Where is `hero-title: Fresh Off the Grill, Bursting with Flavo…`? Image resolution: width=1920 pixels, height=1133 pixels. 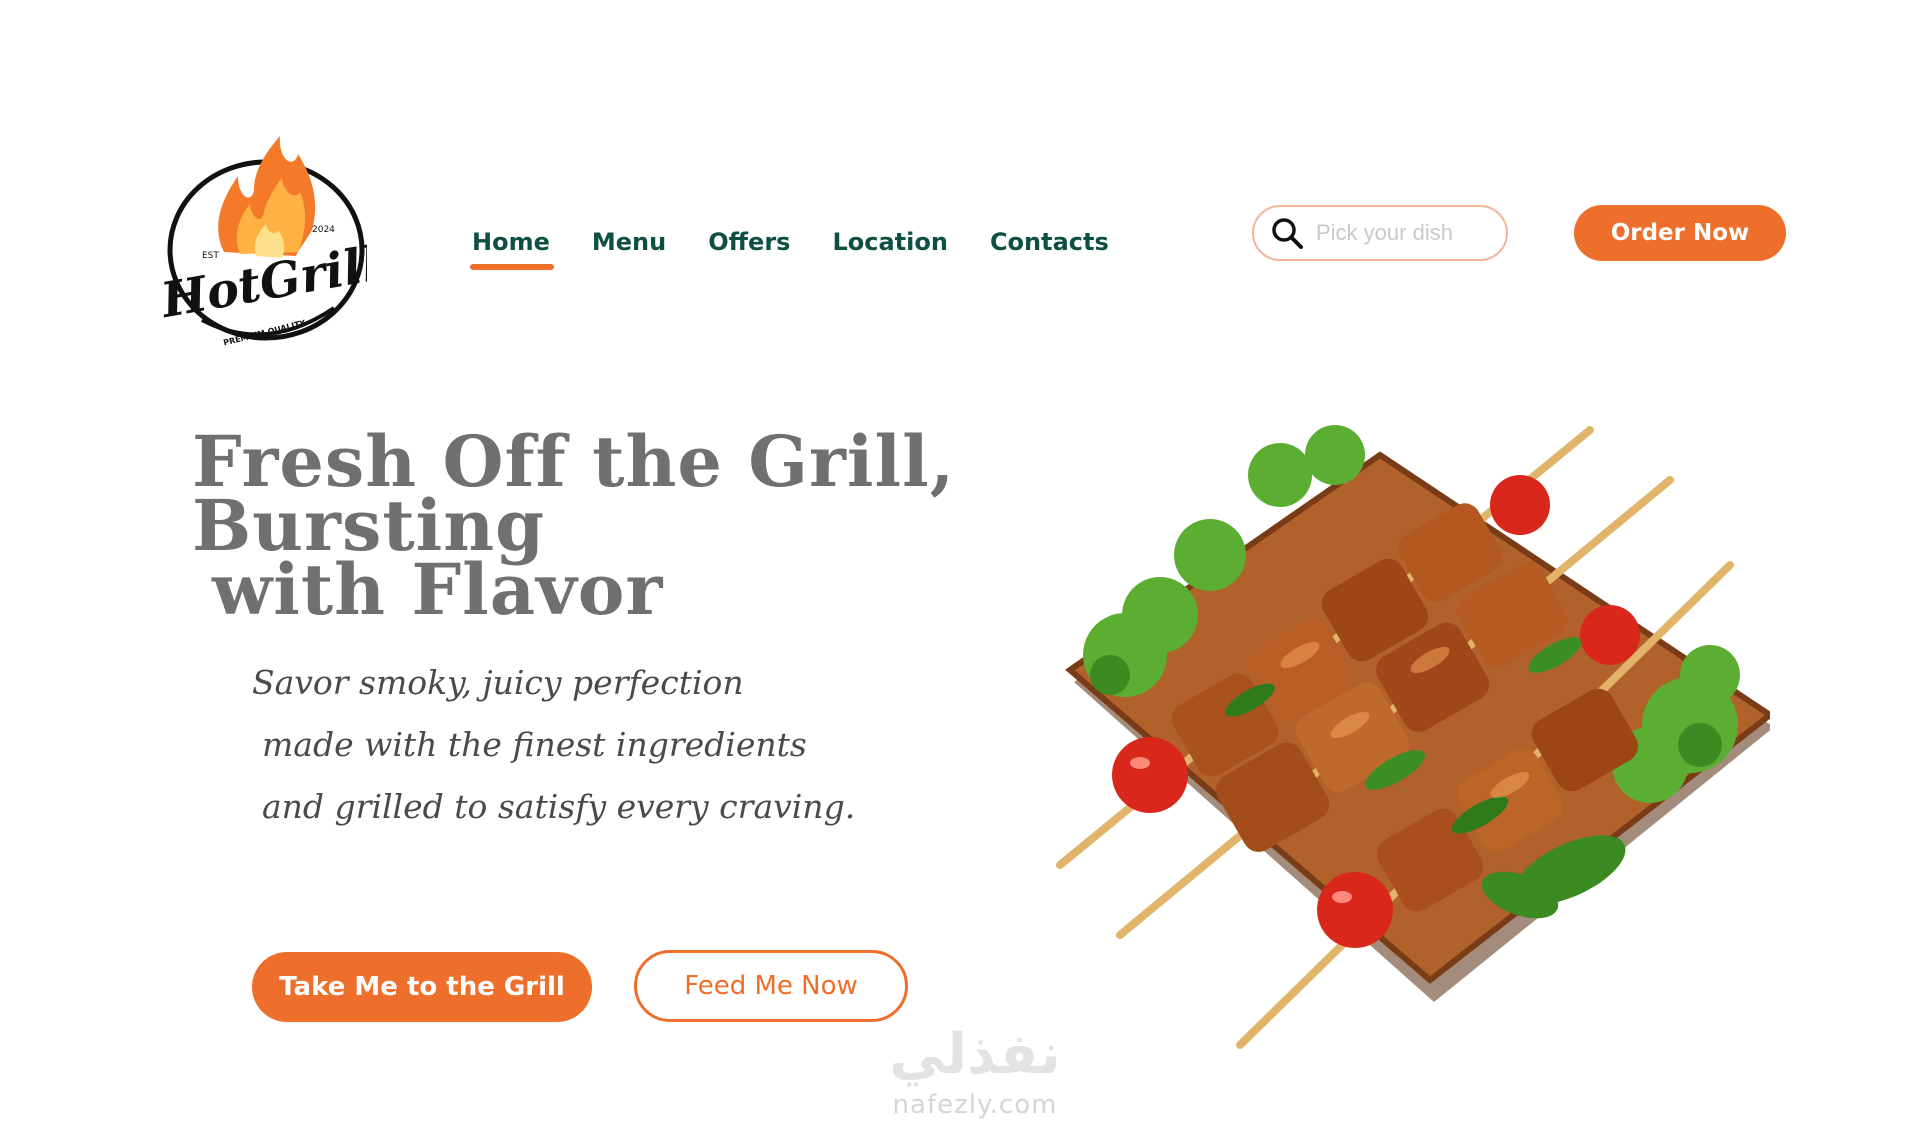
hero-title: Fresh Off the Grill, Bursting with Flavo… is located at coordinates (682, 529).